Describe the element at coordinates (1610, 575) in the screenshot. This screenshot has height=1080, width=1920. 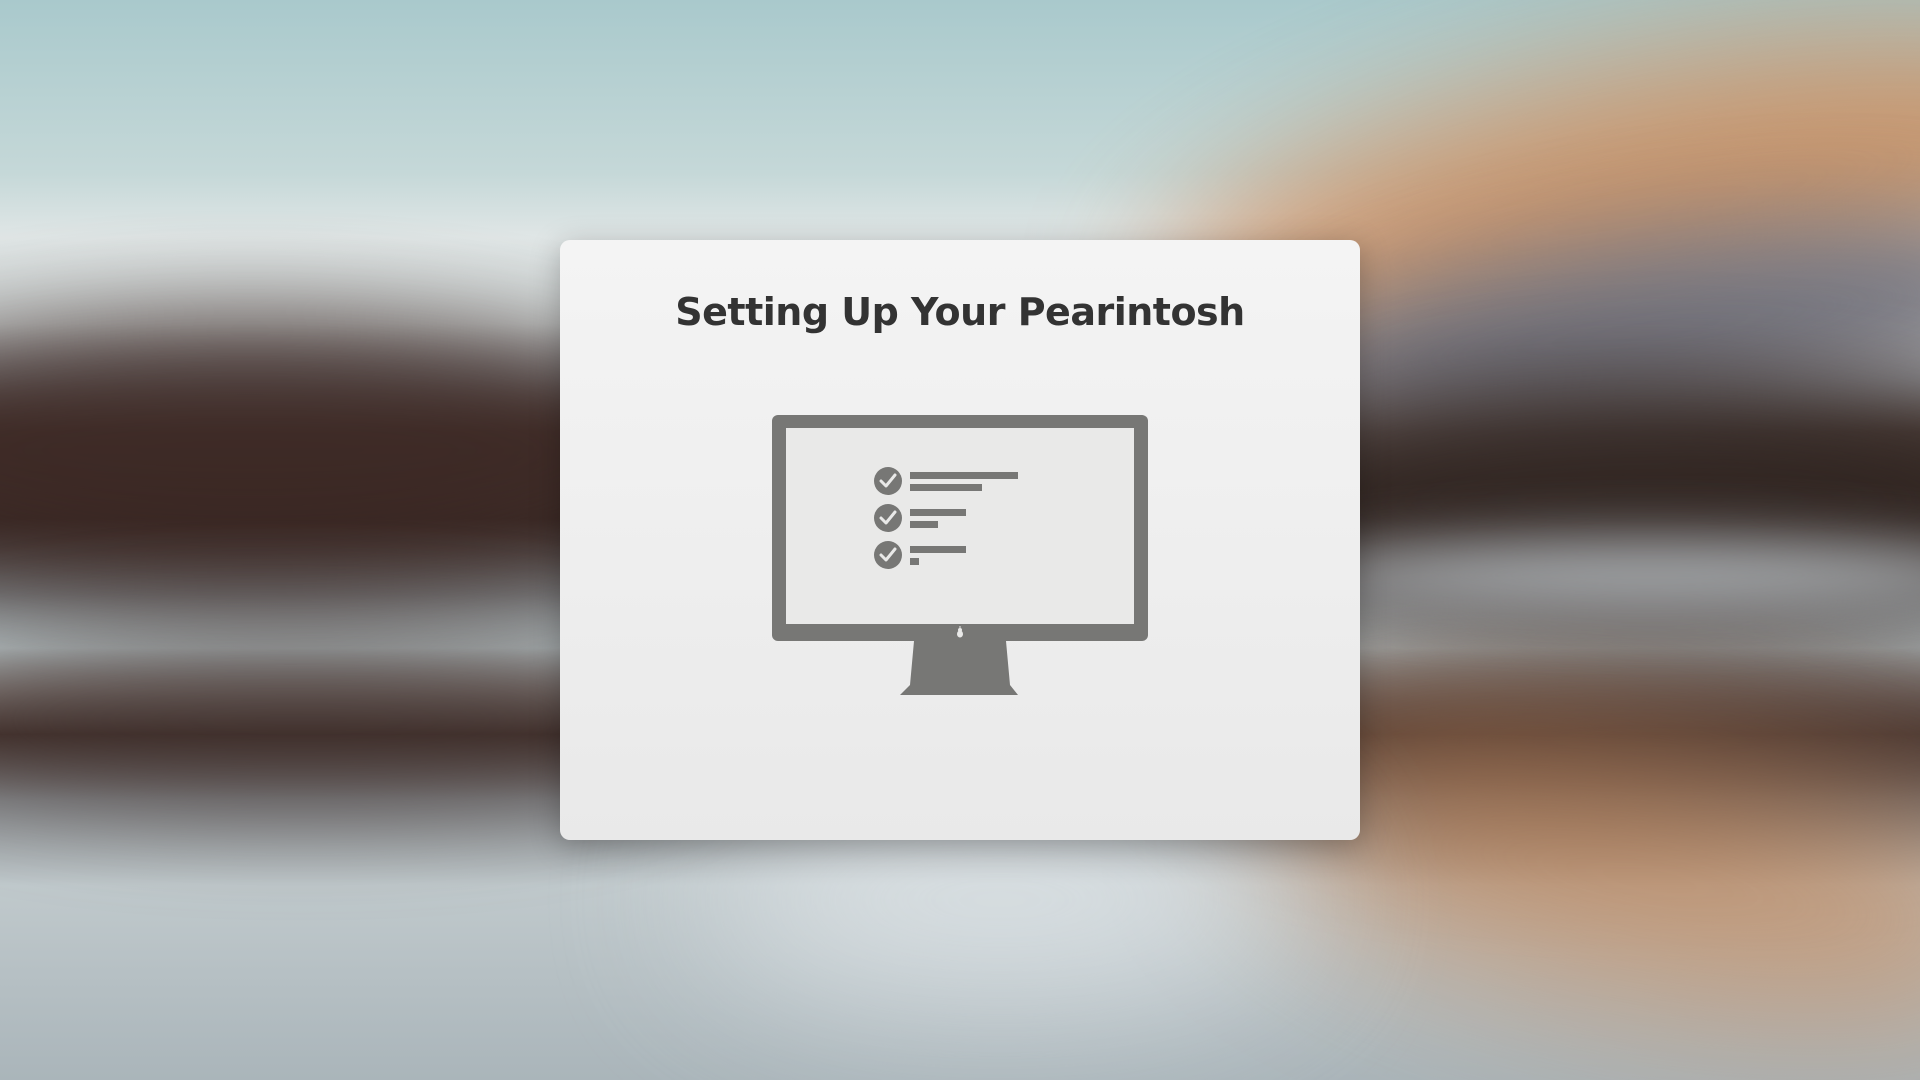
I see `wallpaper-shape` at that location.